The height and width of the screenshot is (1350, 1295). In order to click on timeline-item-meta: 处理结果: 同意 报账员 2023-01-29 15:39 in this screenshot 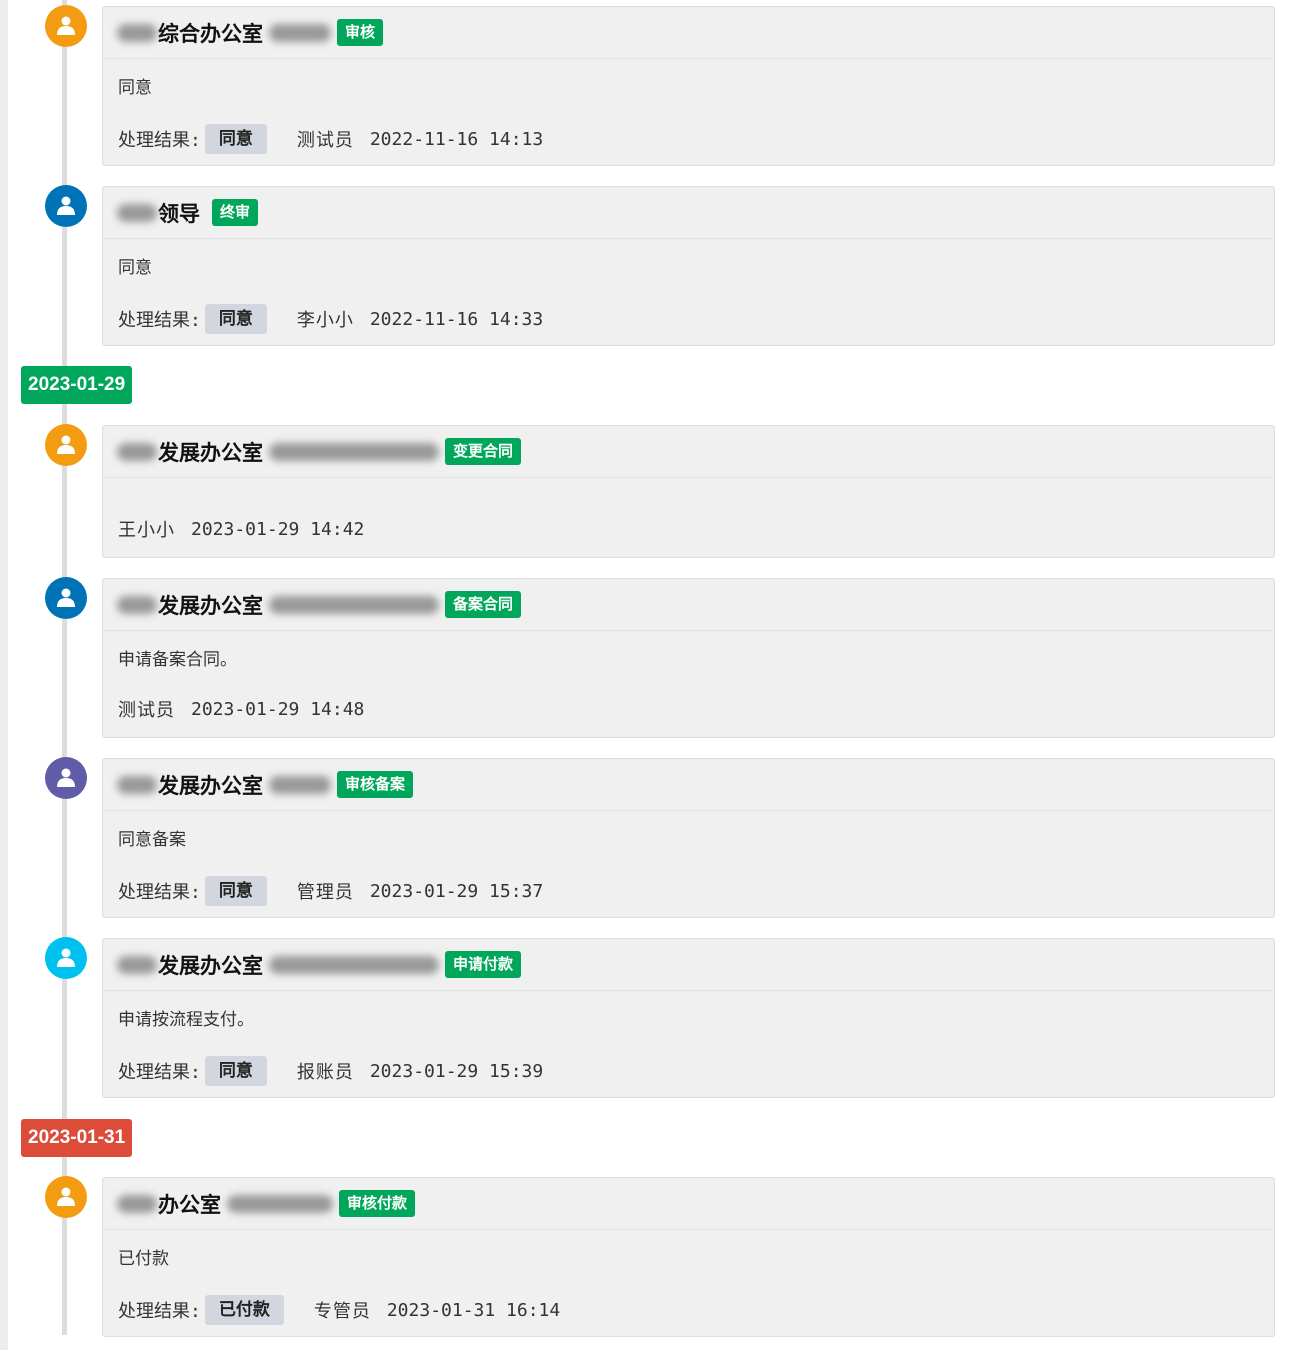, I will do `click(330, 1071)`.